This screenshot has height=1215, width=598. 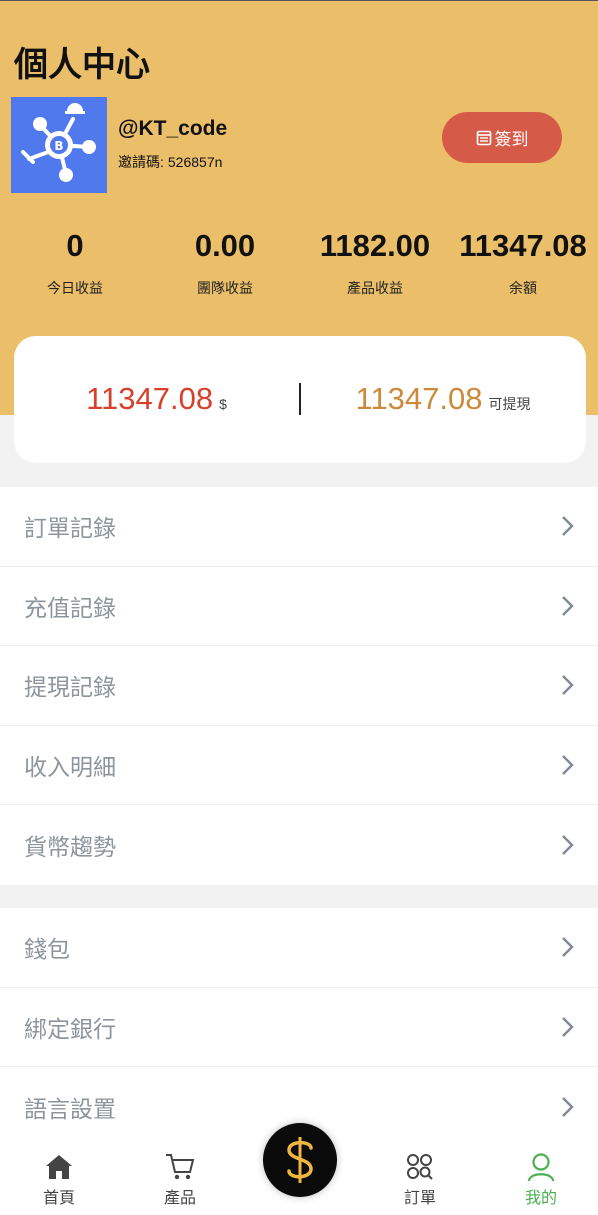 I want to click on menu-item-income-details: 收入明細, so click(x=299, y=765).